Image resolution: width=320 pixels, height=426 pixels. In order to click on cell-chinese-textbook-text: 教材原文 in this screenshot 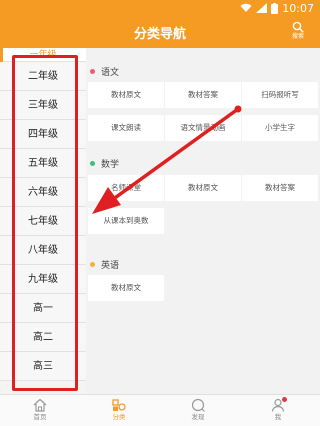, I will do `click(126, 95)`.